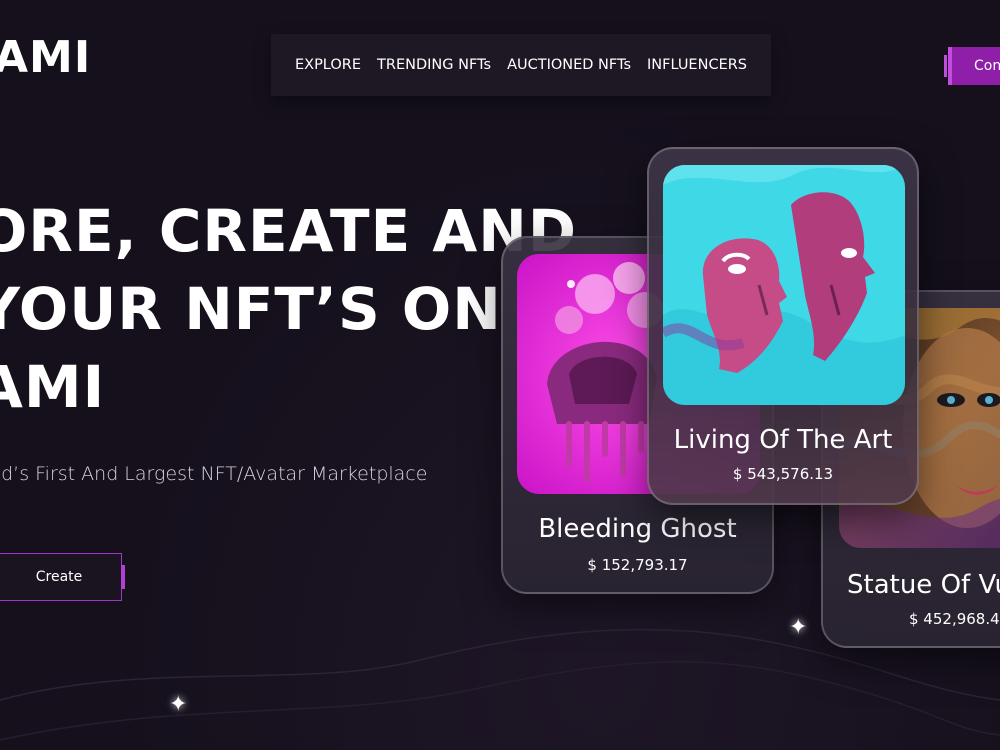 The image size is (1000, 750). I want to click on nft-card-living-of-the-art: Living Of The Art $ 543,576.13, so click(783, 326).